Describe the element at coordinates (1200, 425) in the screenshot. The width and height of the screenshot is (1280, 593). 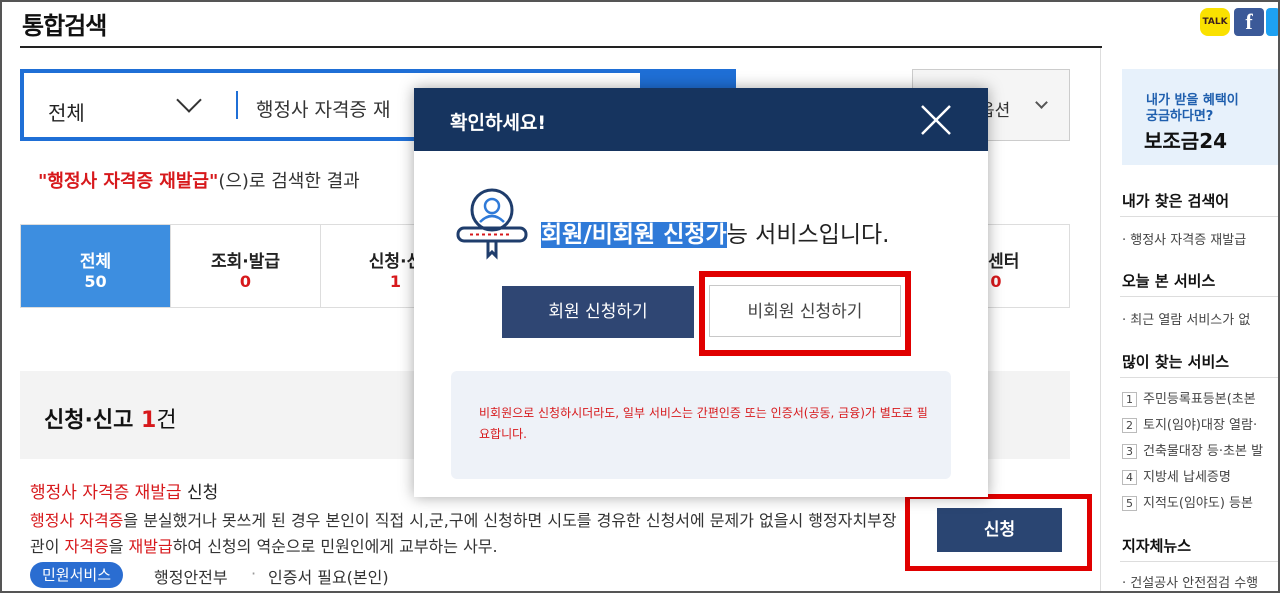
I see `popular-item-label: 토지(임야)대장 열람·` at that location.